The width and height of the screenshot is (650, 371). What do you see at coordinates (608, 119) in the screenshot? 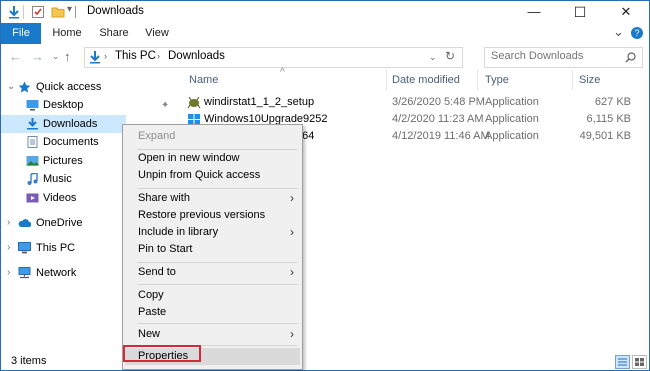
I see `file-size: 6,115 KB` at bounding box center [608, 119].